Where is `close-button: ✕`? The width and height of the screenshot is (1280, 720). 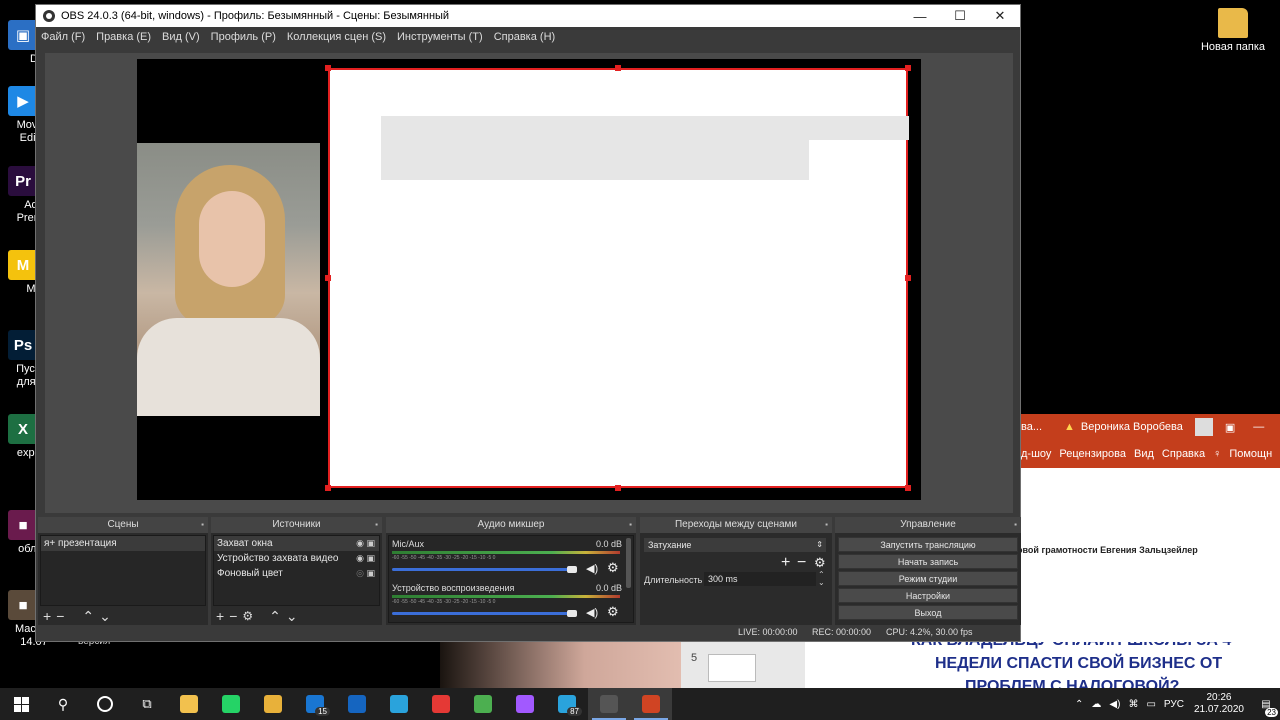 close-button: ✕ is located at coordinates (1000, 16).